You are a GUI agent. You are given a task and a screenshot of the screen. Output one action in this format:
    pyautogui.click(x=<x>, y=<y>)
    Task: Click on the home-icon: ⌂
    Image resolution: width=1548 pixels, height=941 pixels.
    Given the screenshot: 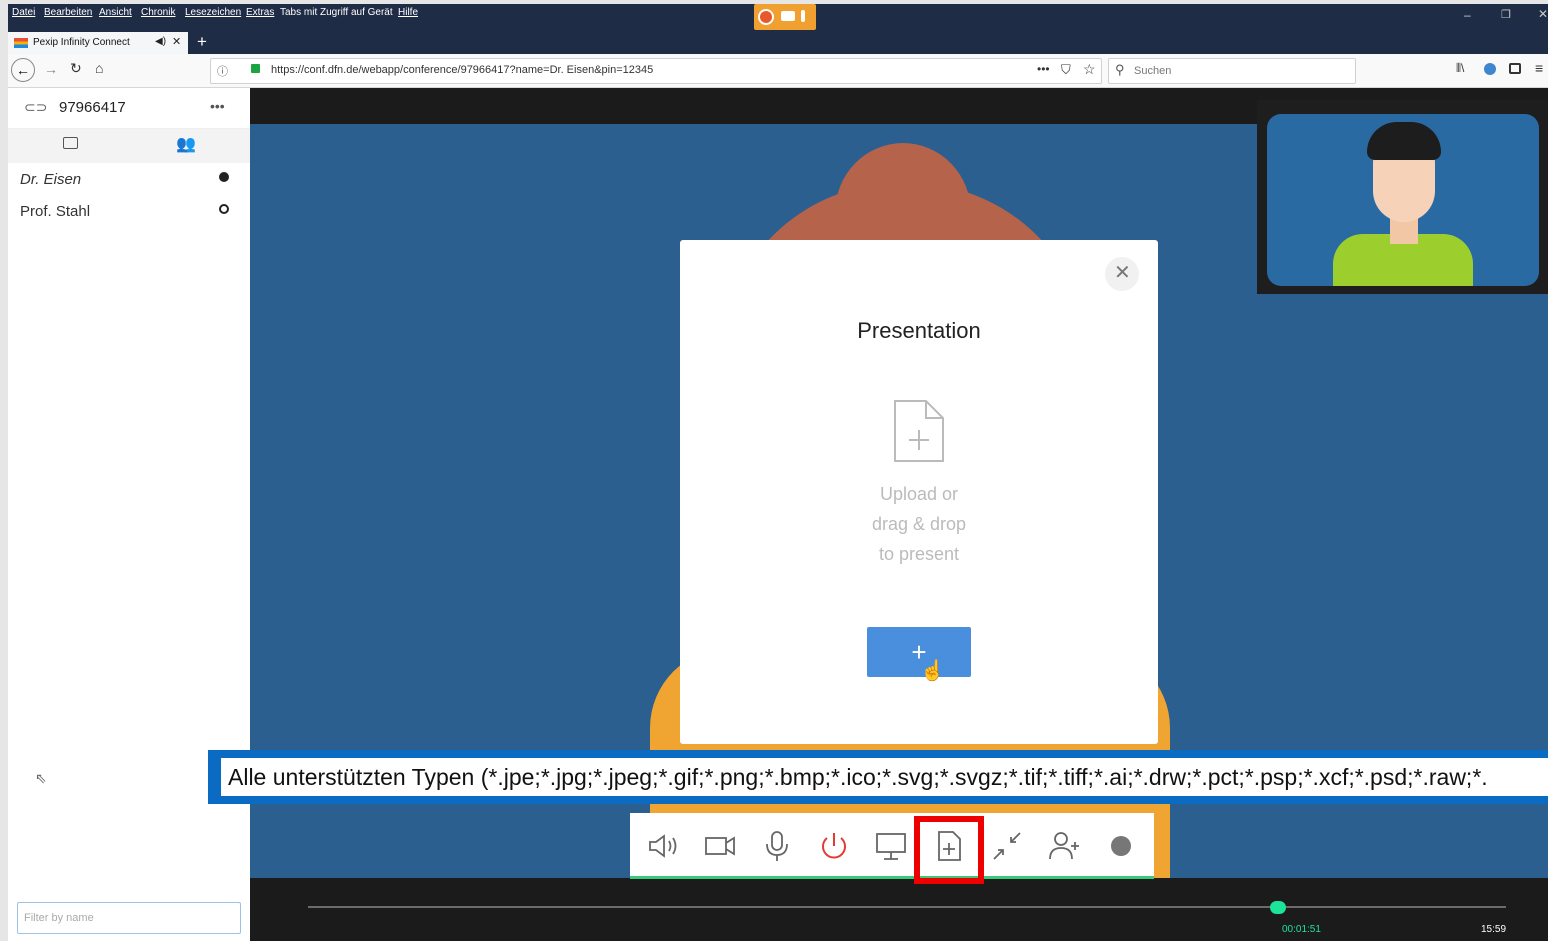 What is the action you would take?
    pyautogui.click(x=99, y=68)
    